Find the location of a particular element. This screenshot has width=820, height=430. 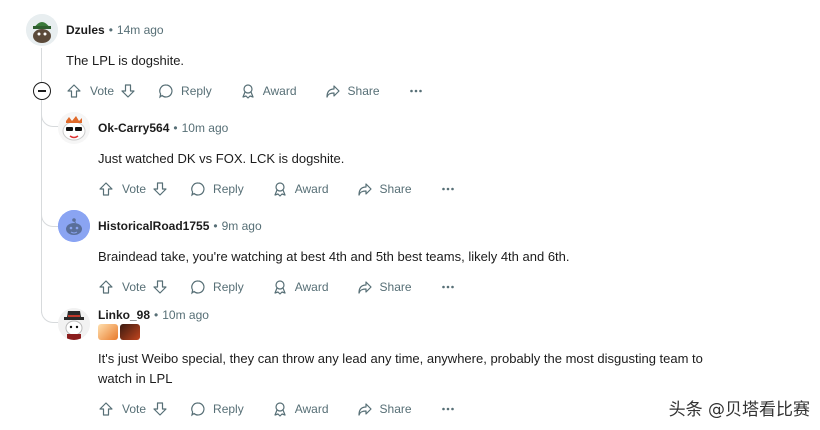

user-flair is located at coordinates (119, 332).